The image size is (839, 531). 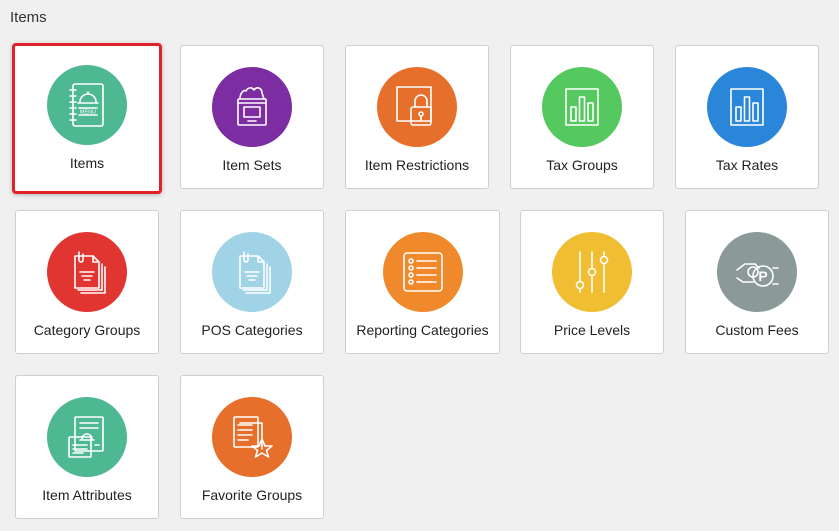 I want to click on tile-tax-groups: Tax Groups, so click(x=582, y=117).